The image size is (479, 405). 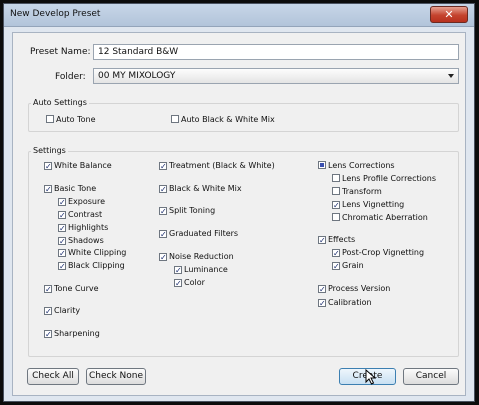 What do you see at coordinates (83, 165) in the screenshot?
I see `checkbox-label: White Balance` at bounding box center [83, 165].